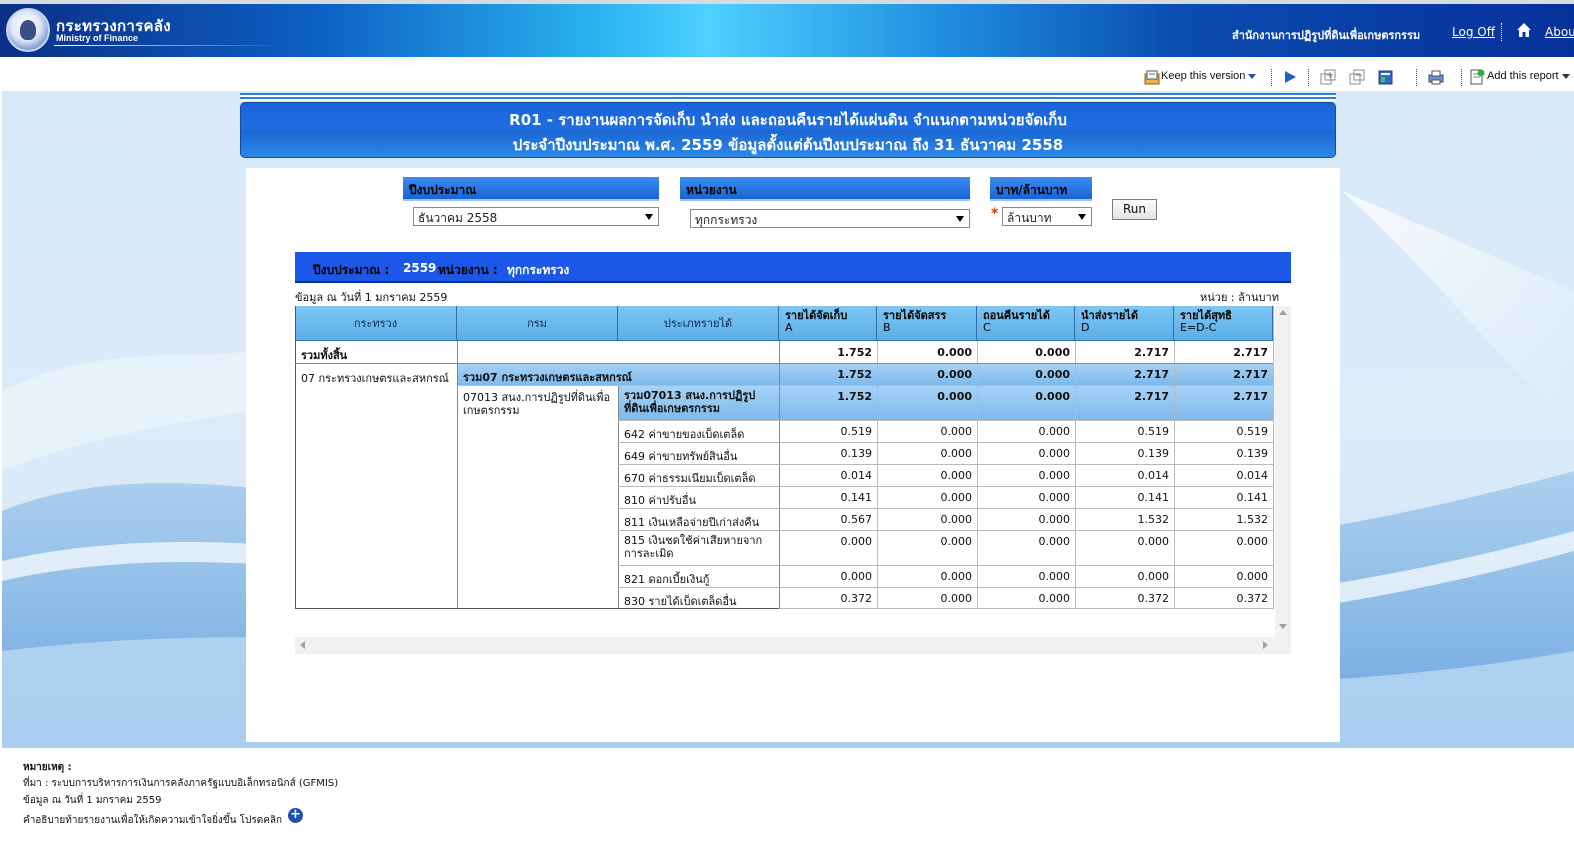  Describe the element at coordinates (618, 374) in the screenshot. I see `ministry-total-label: รวม07 กระทรวงเกษตรและสหกรณ์` at that location.